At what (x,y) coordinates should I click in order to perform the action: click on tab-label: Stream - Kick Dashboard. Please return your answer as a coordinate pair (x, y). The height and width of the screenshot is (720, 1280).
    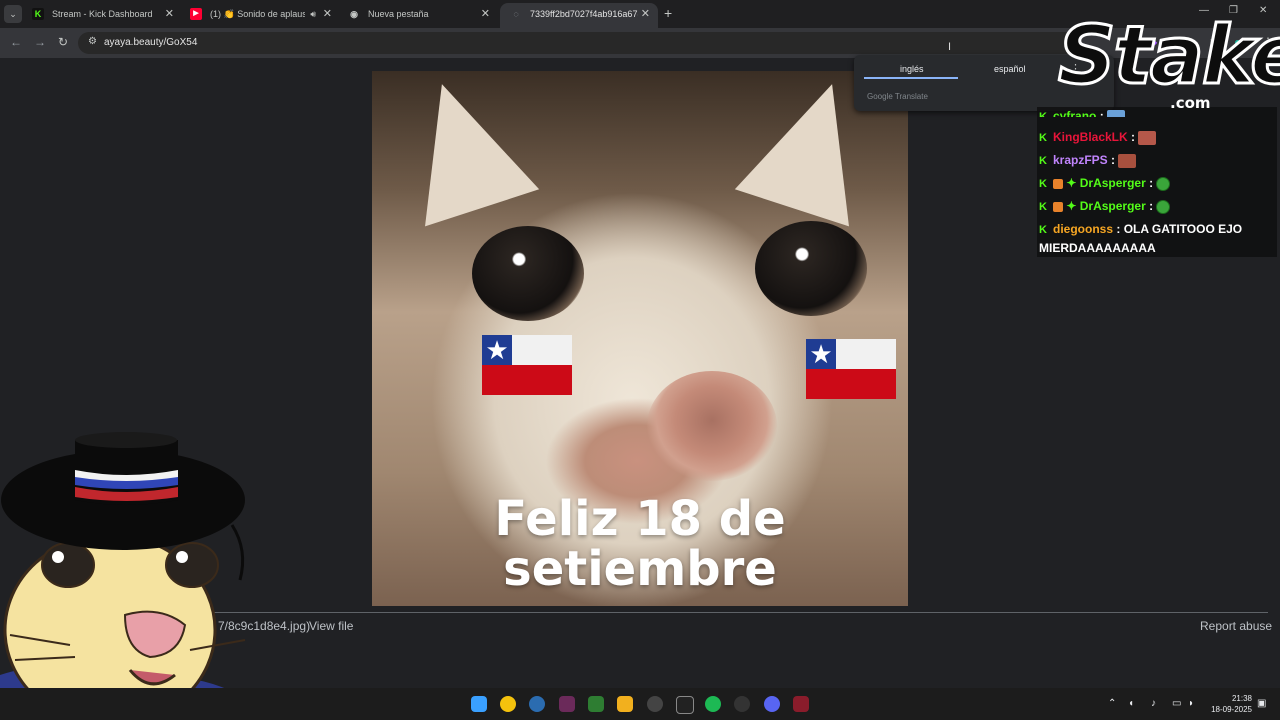
    Looking at the image, I should click on (102, 14).